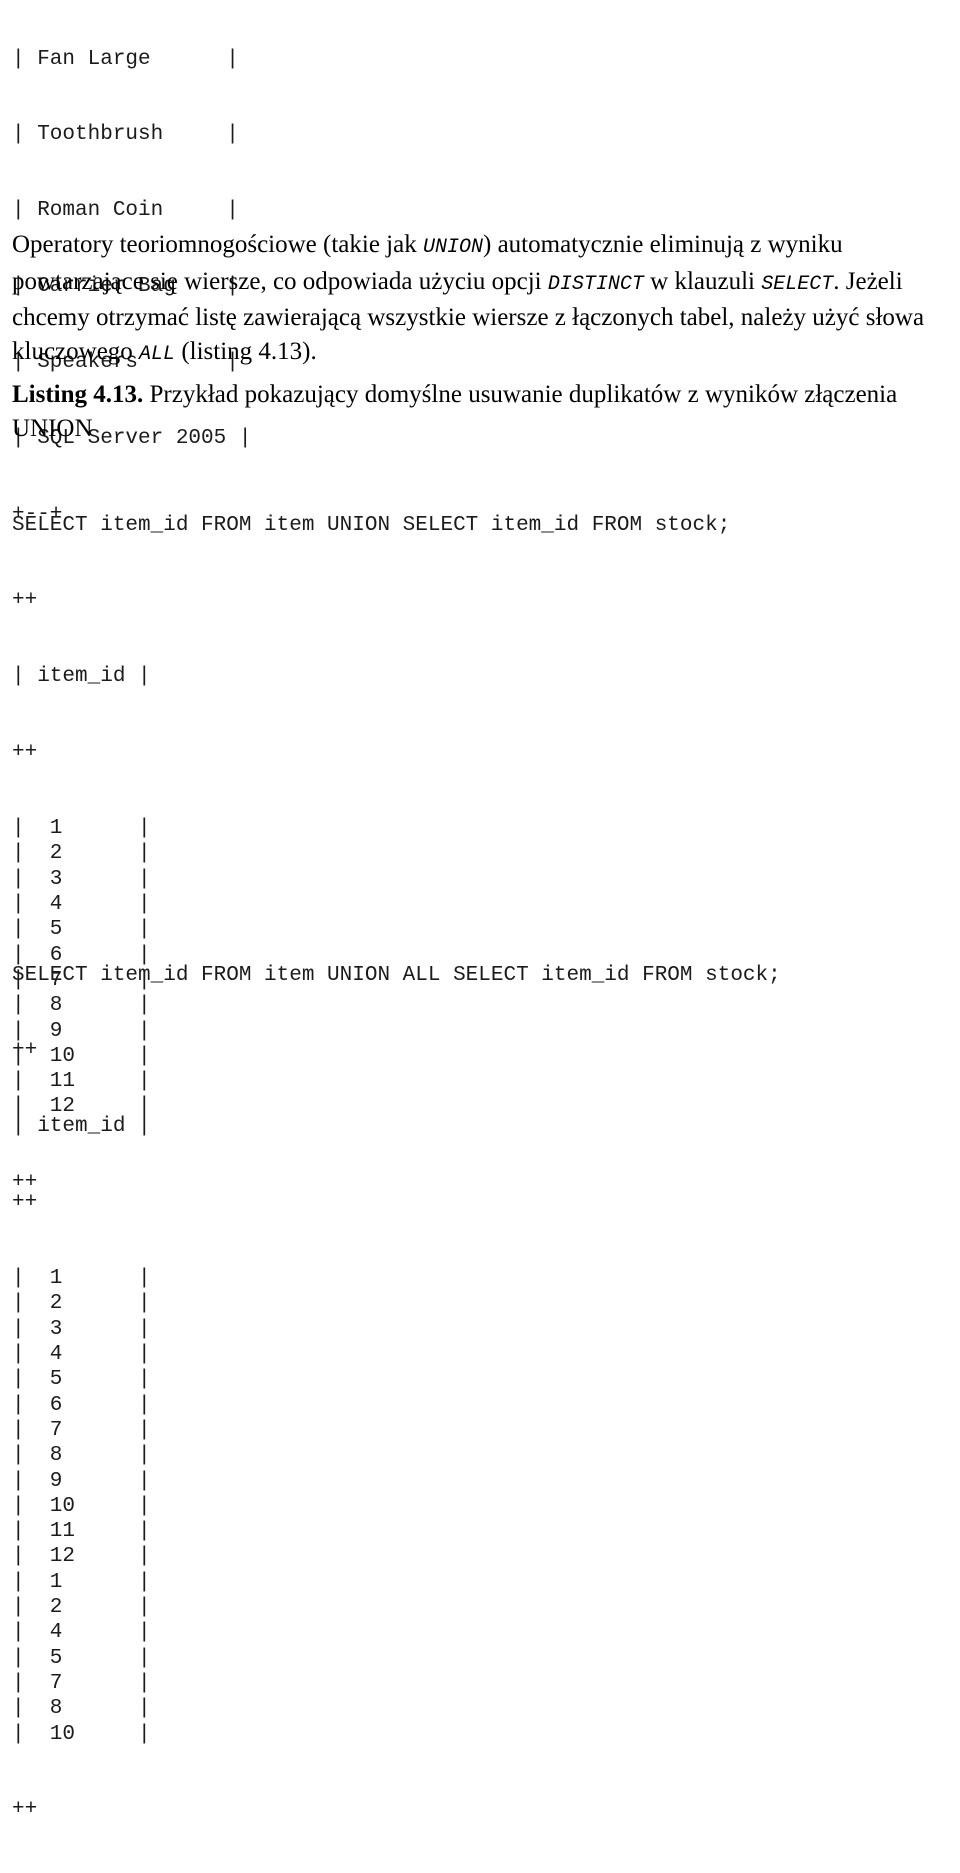  What do you see at coordinates (246, 351) in the screenshot?
I see `paragraph-text: (listing 4.13).` at bounding box center [246, 351].